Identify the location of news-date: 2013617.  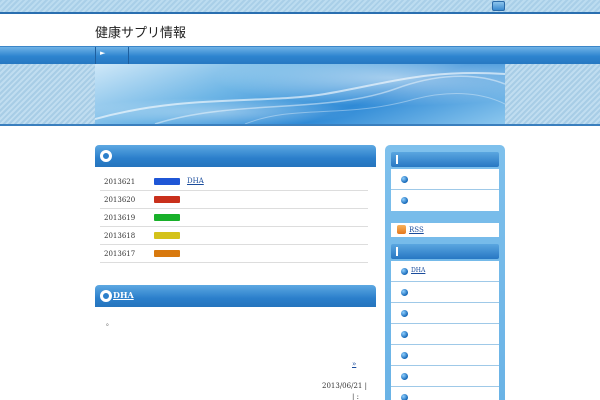
(120, 254).